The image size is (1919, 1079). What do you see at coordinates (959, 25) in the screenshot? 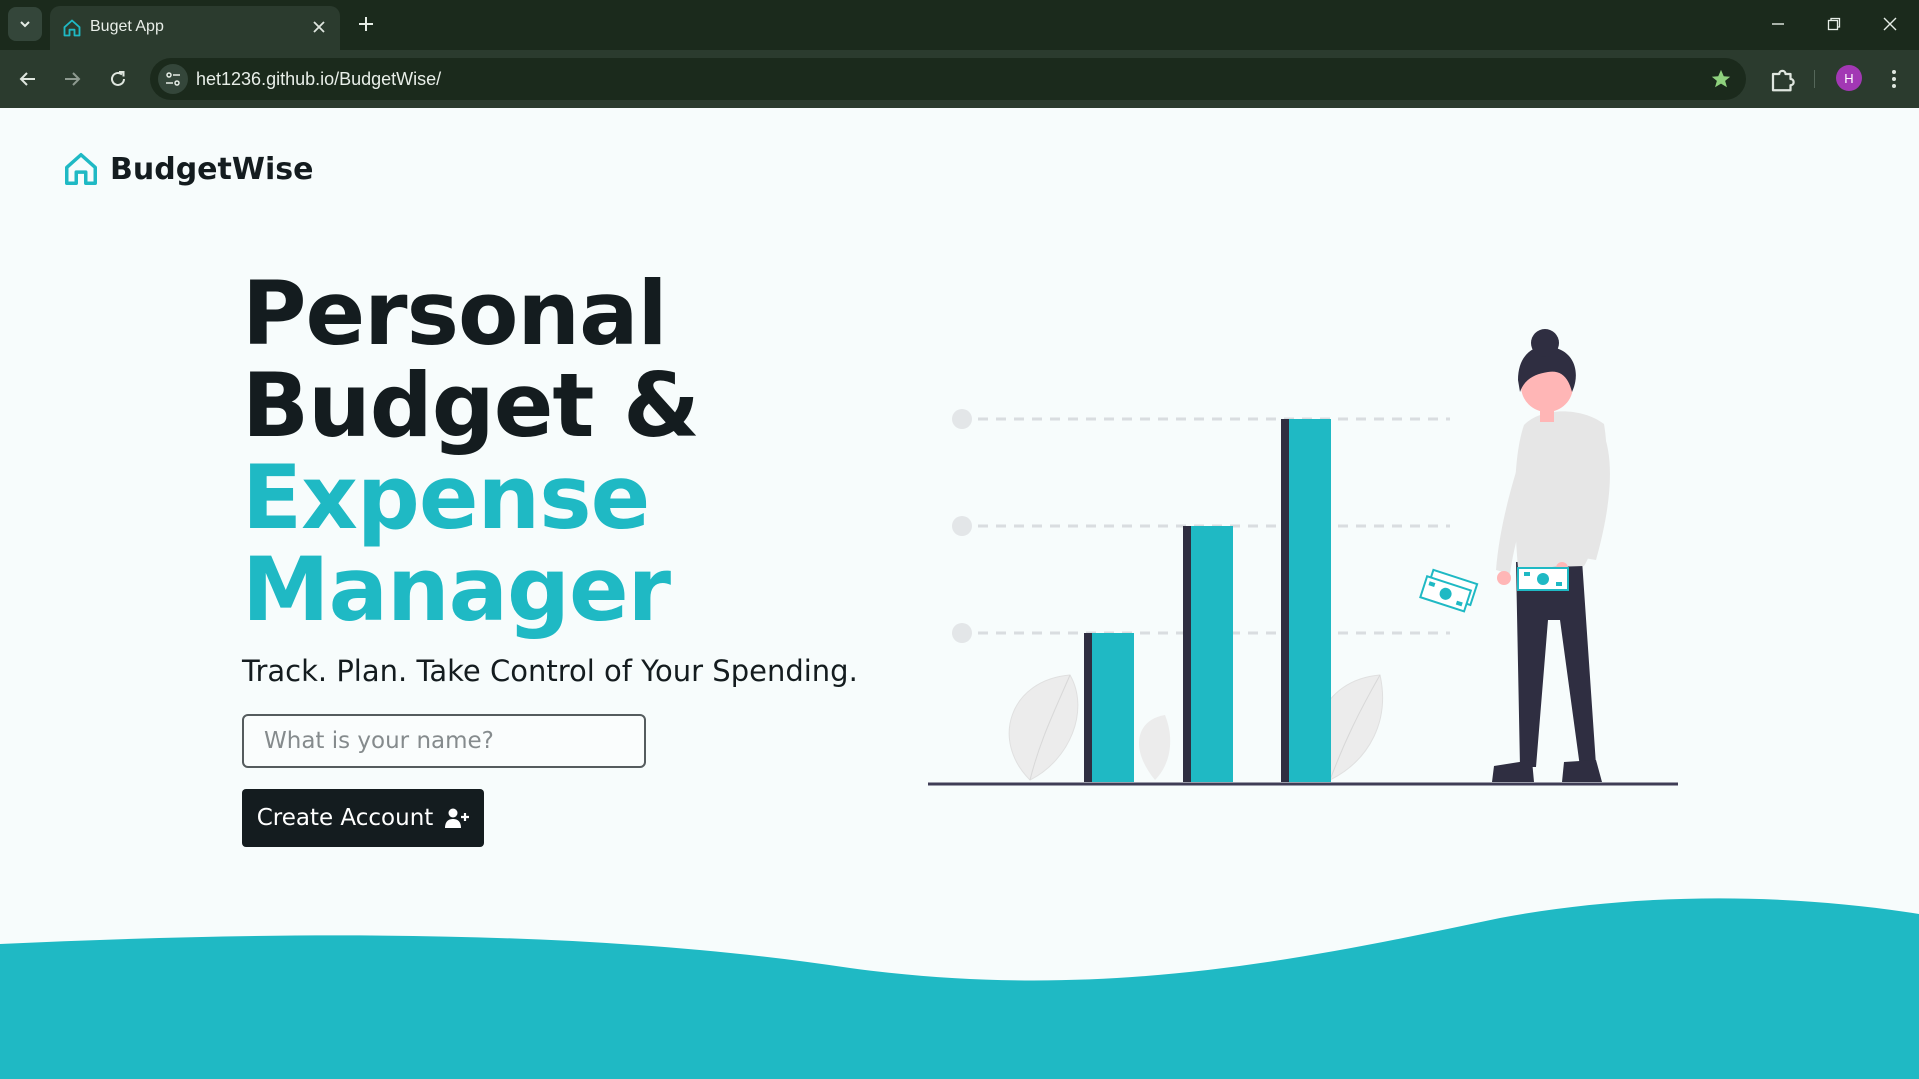
I see `browser-tab-bar: Buget App` at bounding box center [959, 25].